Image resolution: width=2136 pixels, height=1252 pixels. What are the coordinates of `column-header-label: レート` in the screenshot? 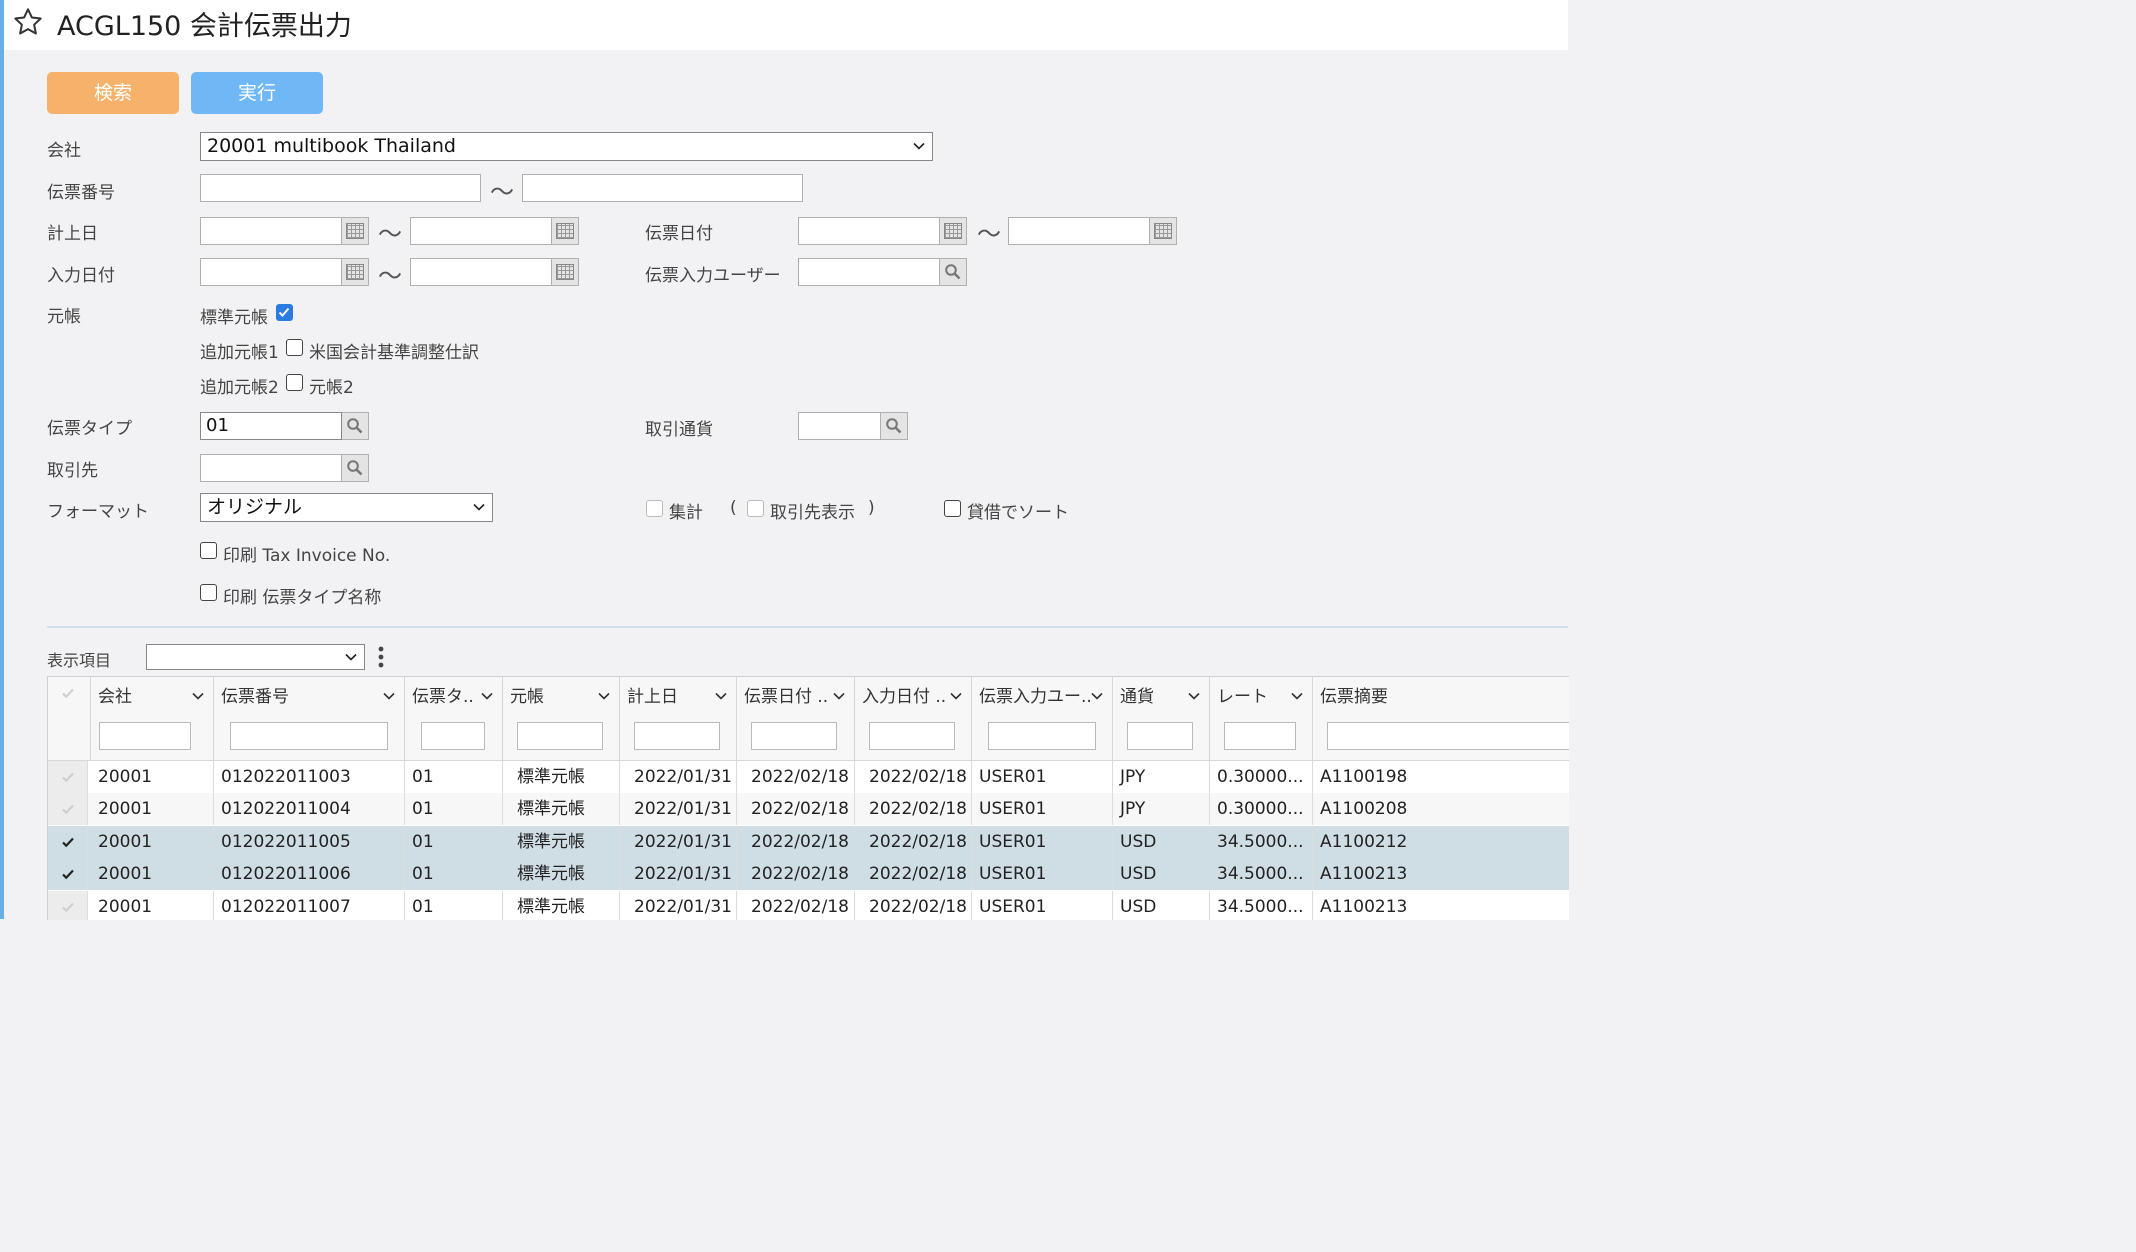 It's located at (1242, 697).